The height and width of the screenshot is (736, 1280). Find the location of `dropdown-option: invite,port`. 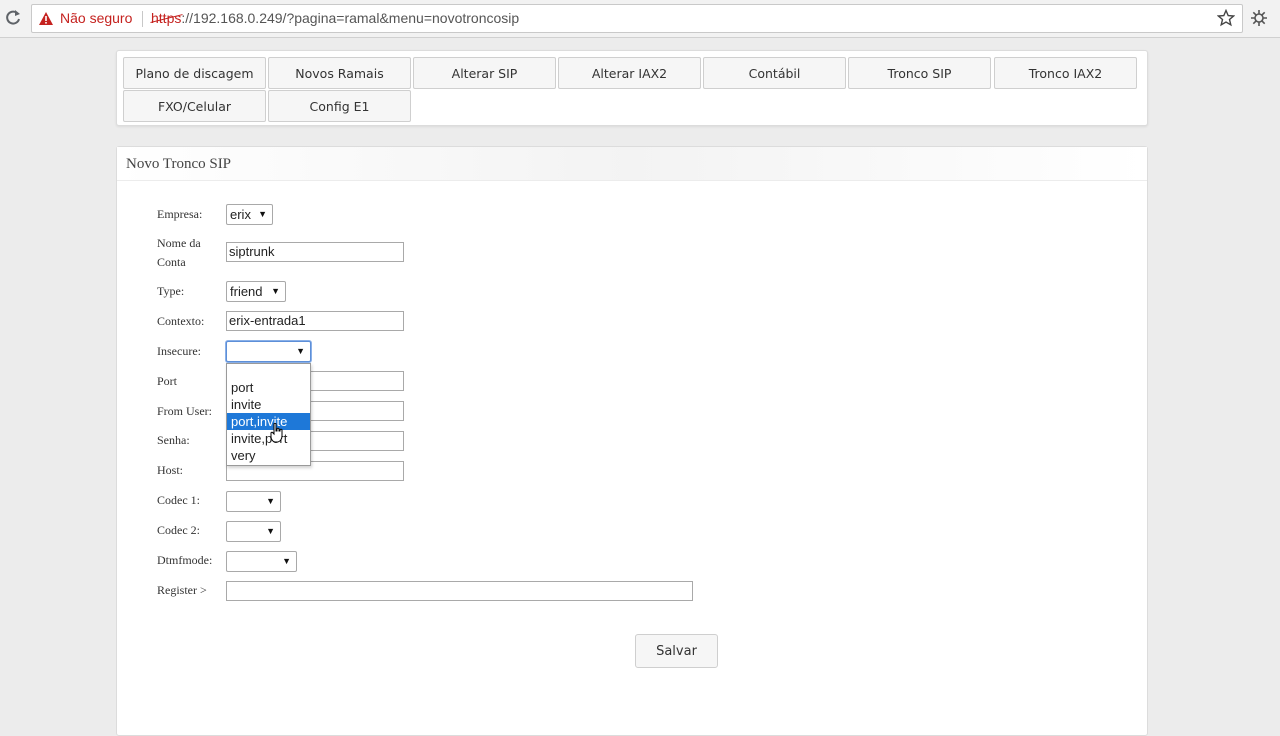

dropdown-option: invite,port is located at coordinates (268, 438).